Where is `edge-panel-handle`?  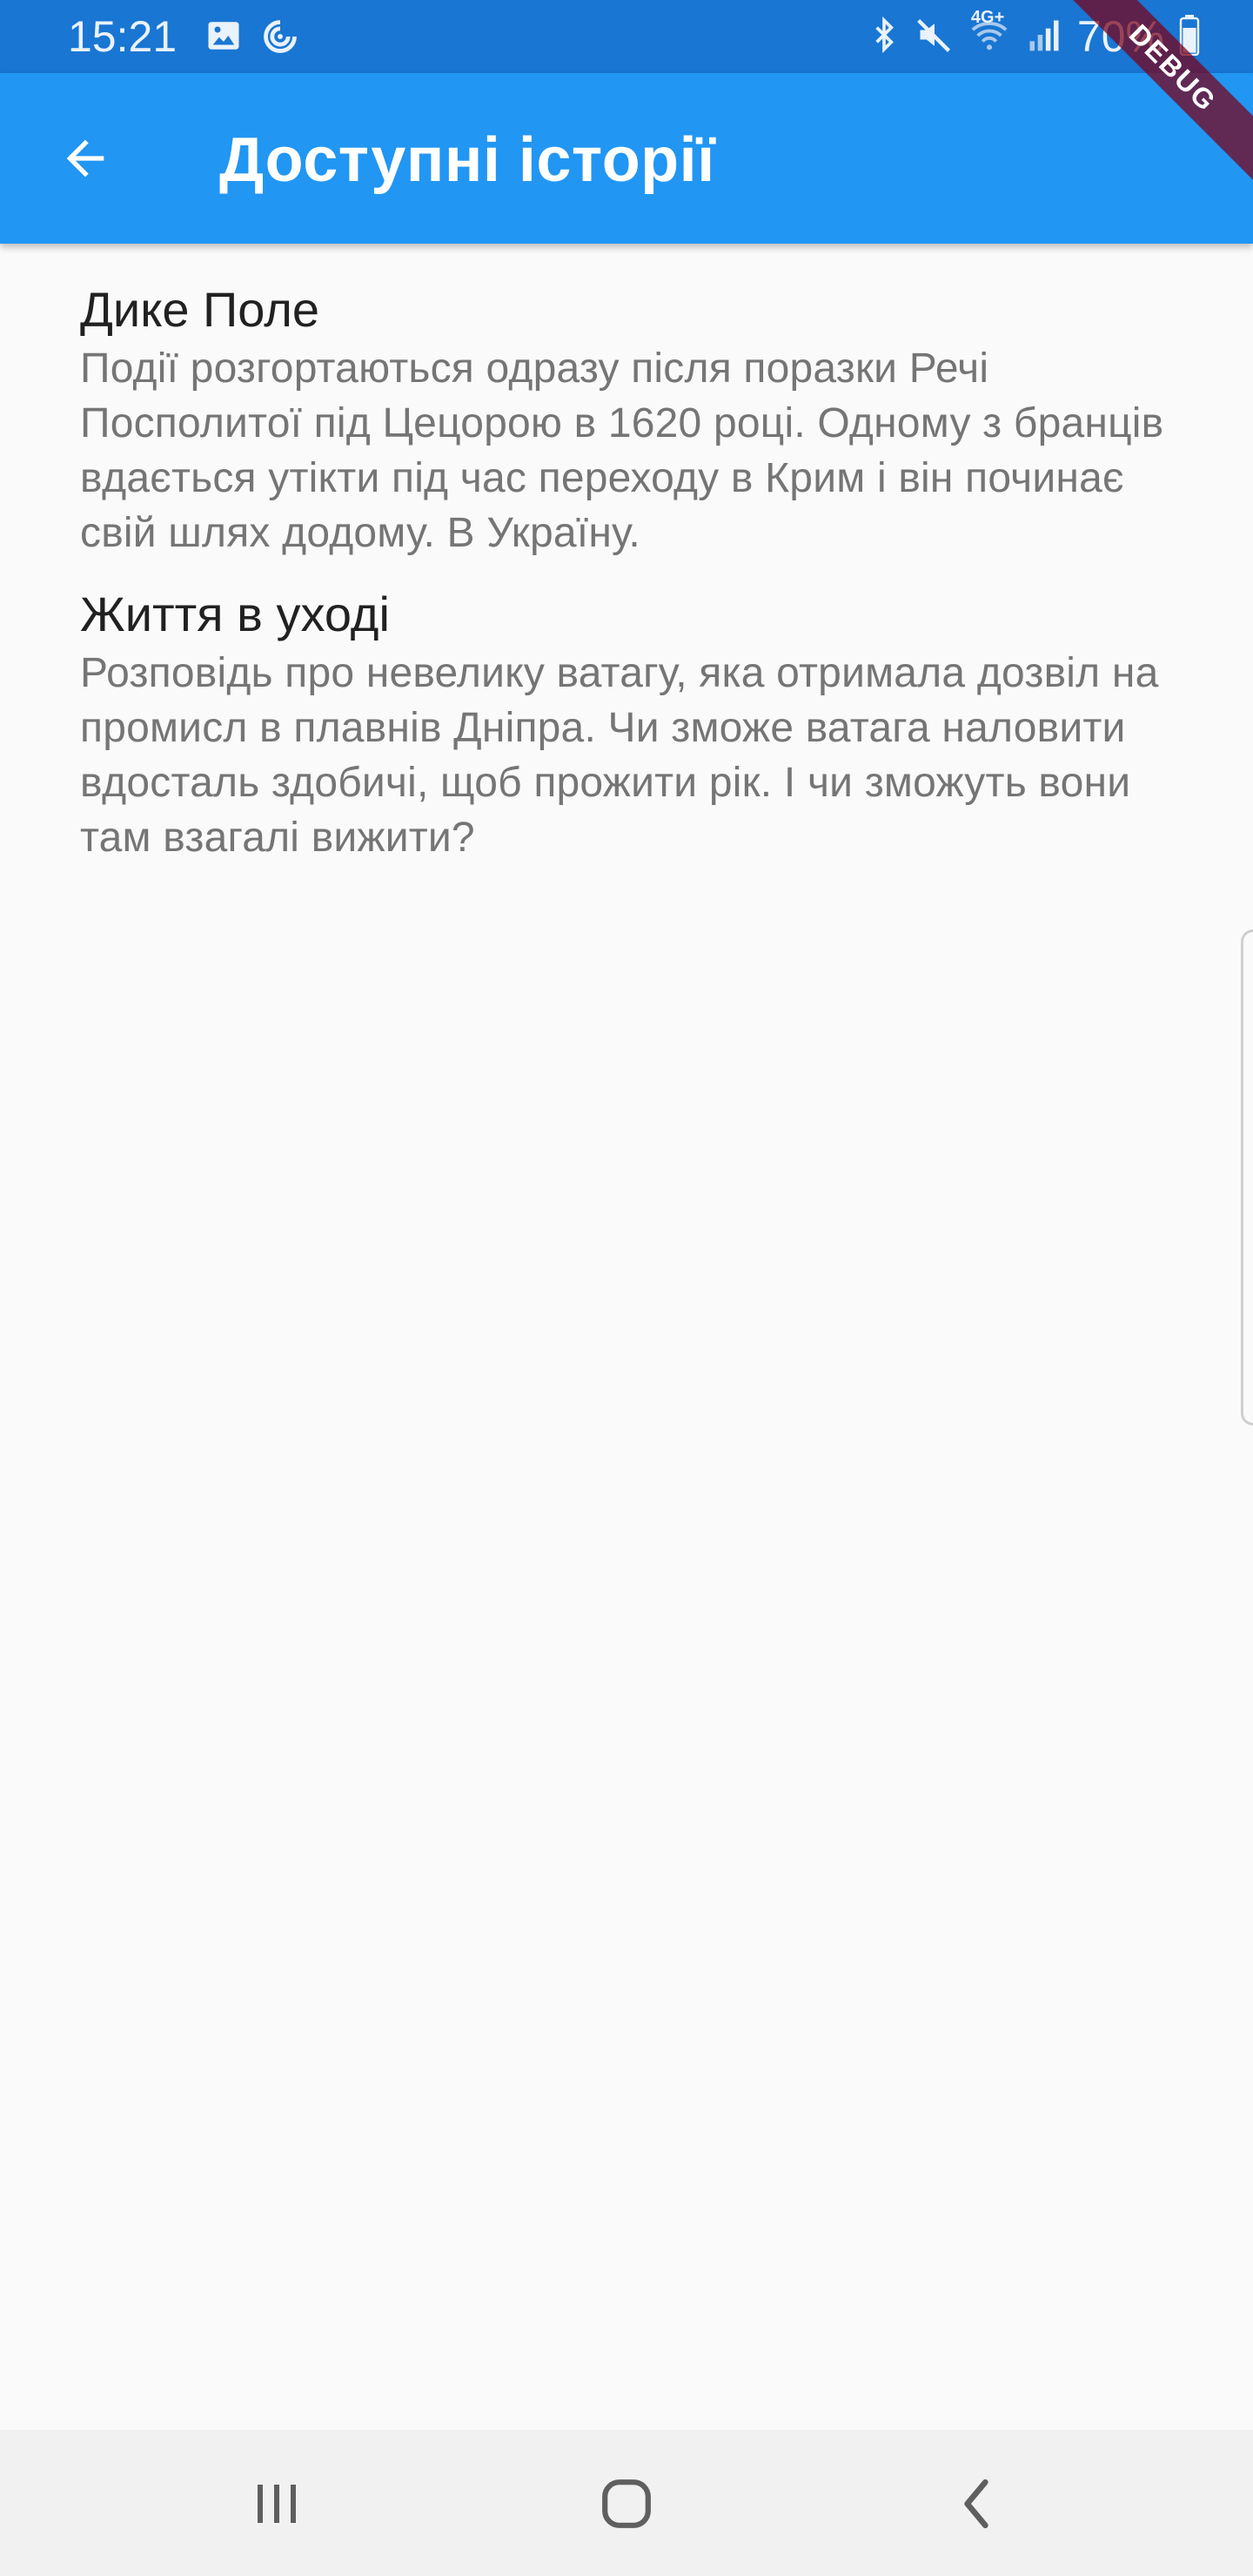
edge-panel-handle is located at coordinates (1247, 1178).